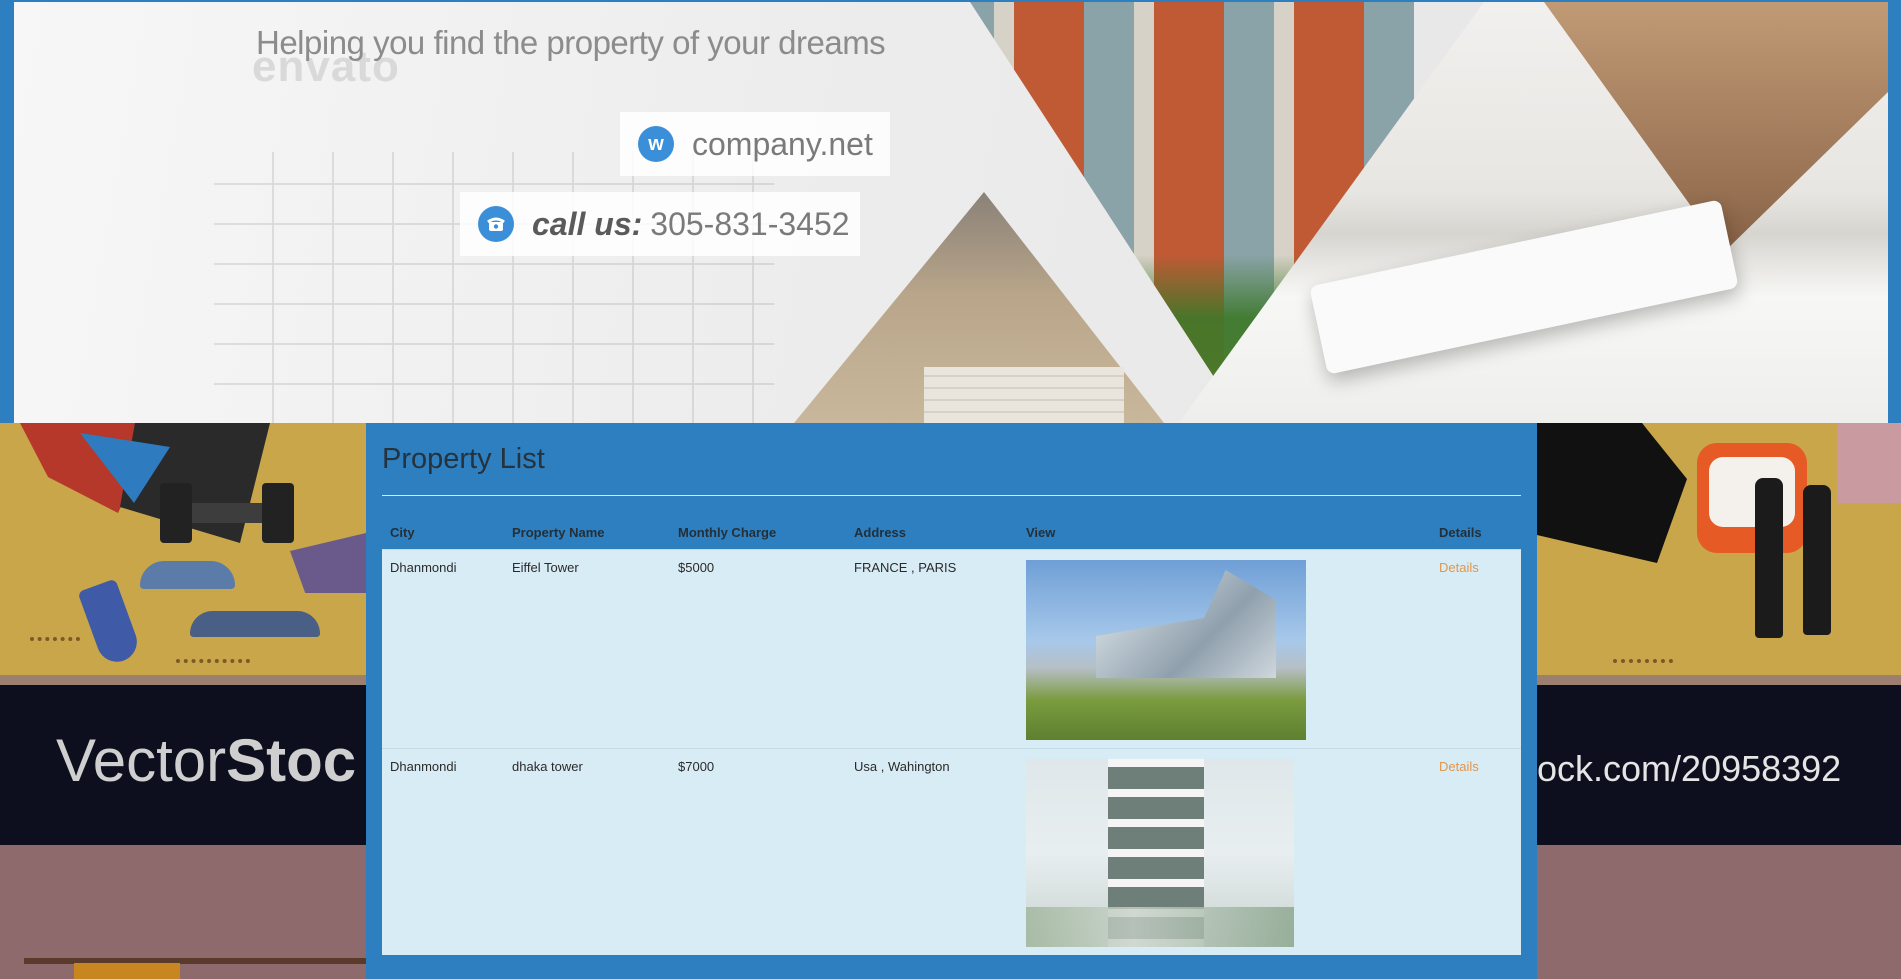 Image resolution: width=1901 pixels, height=979 pixels. What do you see at coordinates (758, 851) in the screenshot?
I see `cell-monthly-charge: $7000` at bounding box center [758, 851].